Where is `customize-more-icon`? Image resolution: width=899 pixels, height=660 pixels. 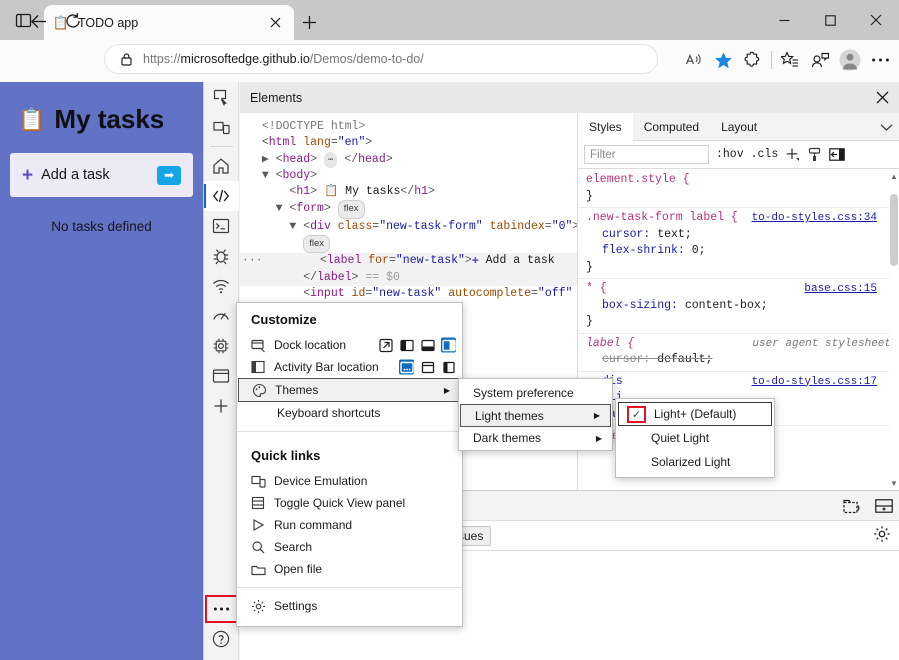 customize-more-icon is located at coordinates (221, 609).